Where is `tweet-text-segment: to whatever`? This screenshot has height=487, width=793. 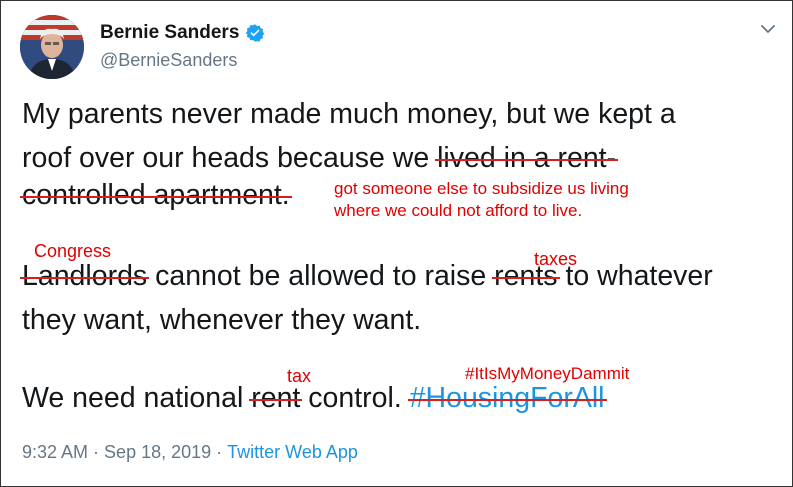
tweet-text-segment: to whatever is located at coordinates (635, 276).